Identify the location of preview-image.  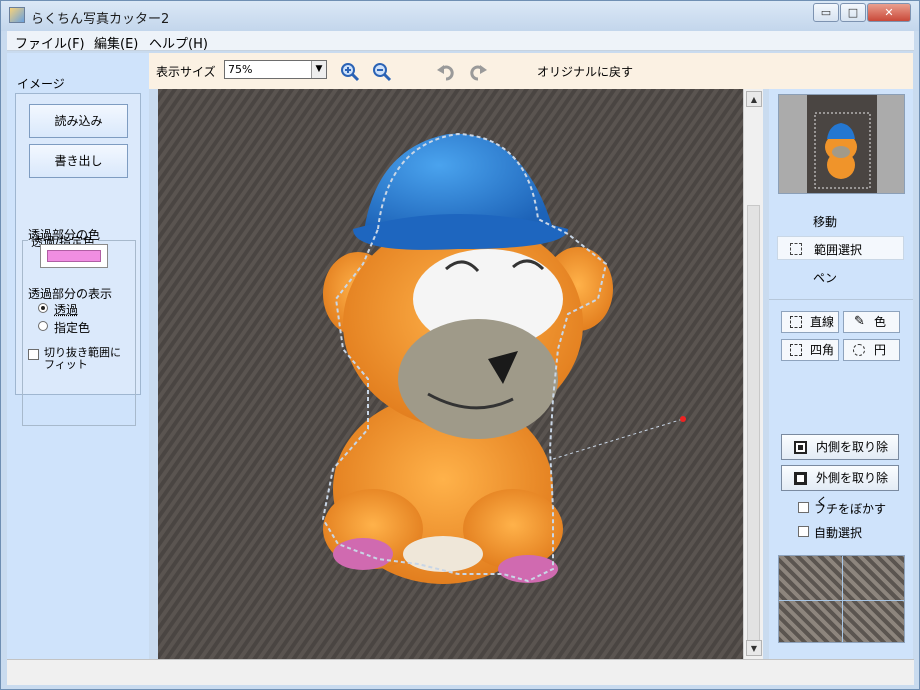
(842, 144).